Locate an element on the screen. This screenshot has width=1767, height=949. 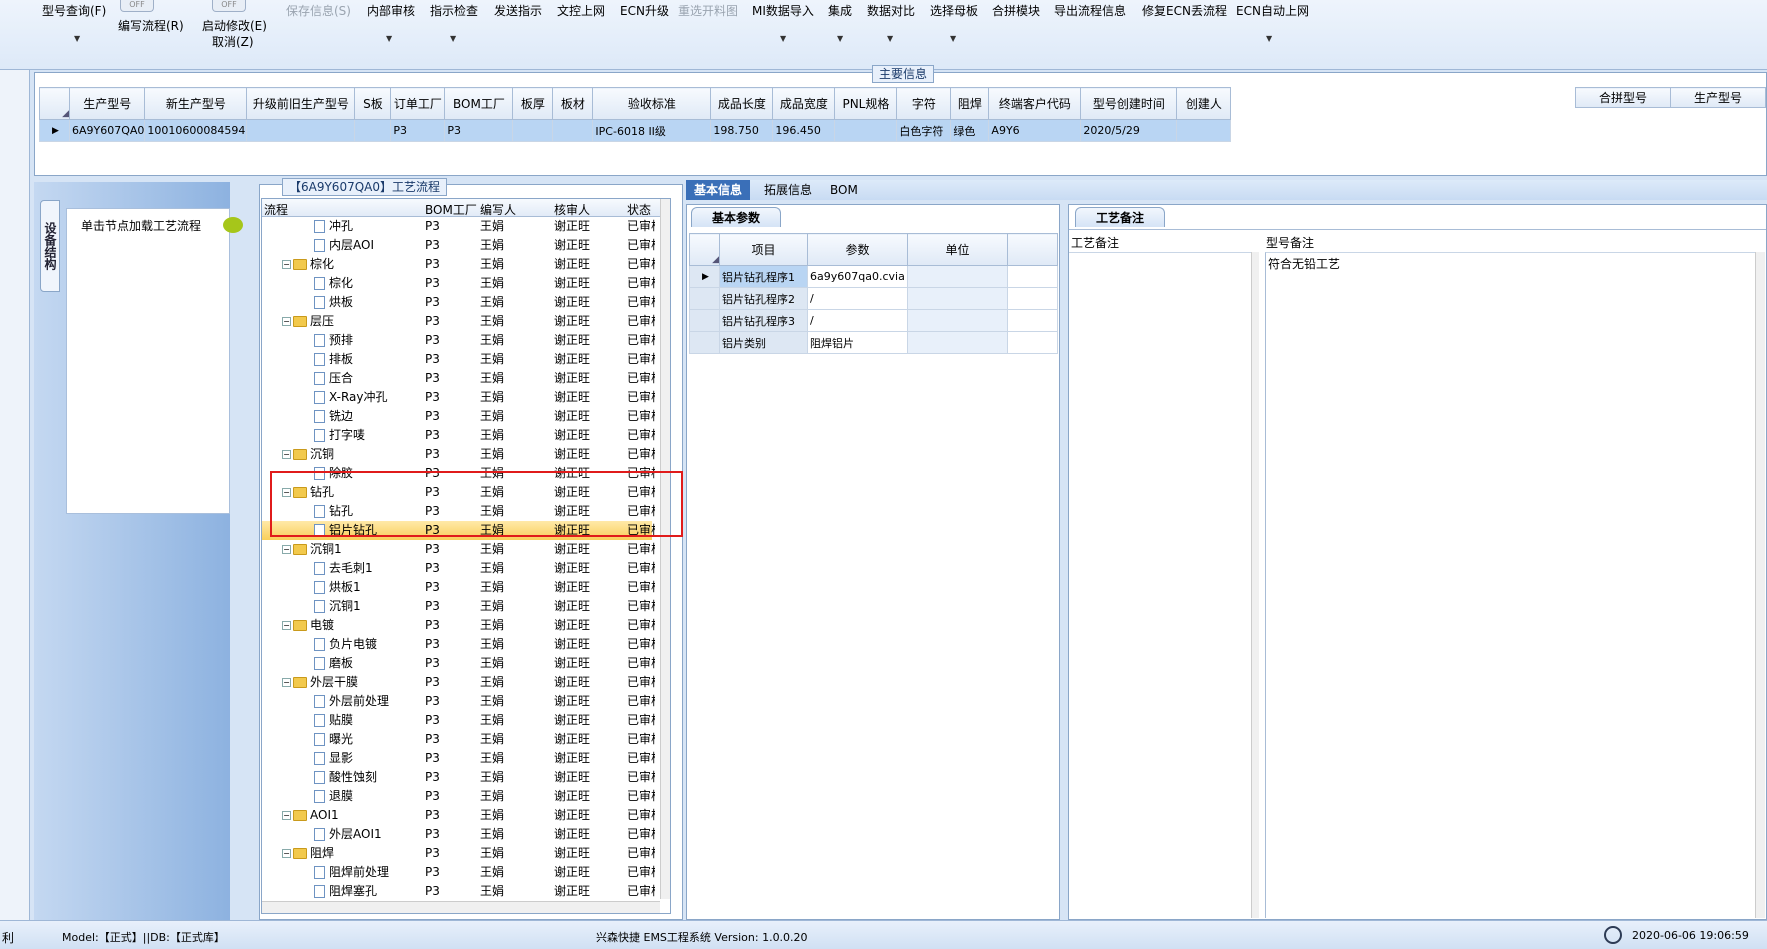
tree-leaf-node: 棕化 P3 王娟 谢正旺 已审核 is located at coordinates (458, 283).